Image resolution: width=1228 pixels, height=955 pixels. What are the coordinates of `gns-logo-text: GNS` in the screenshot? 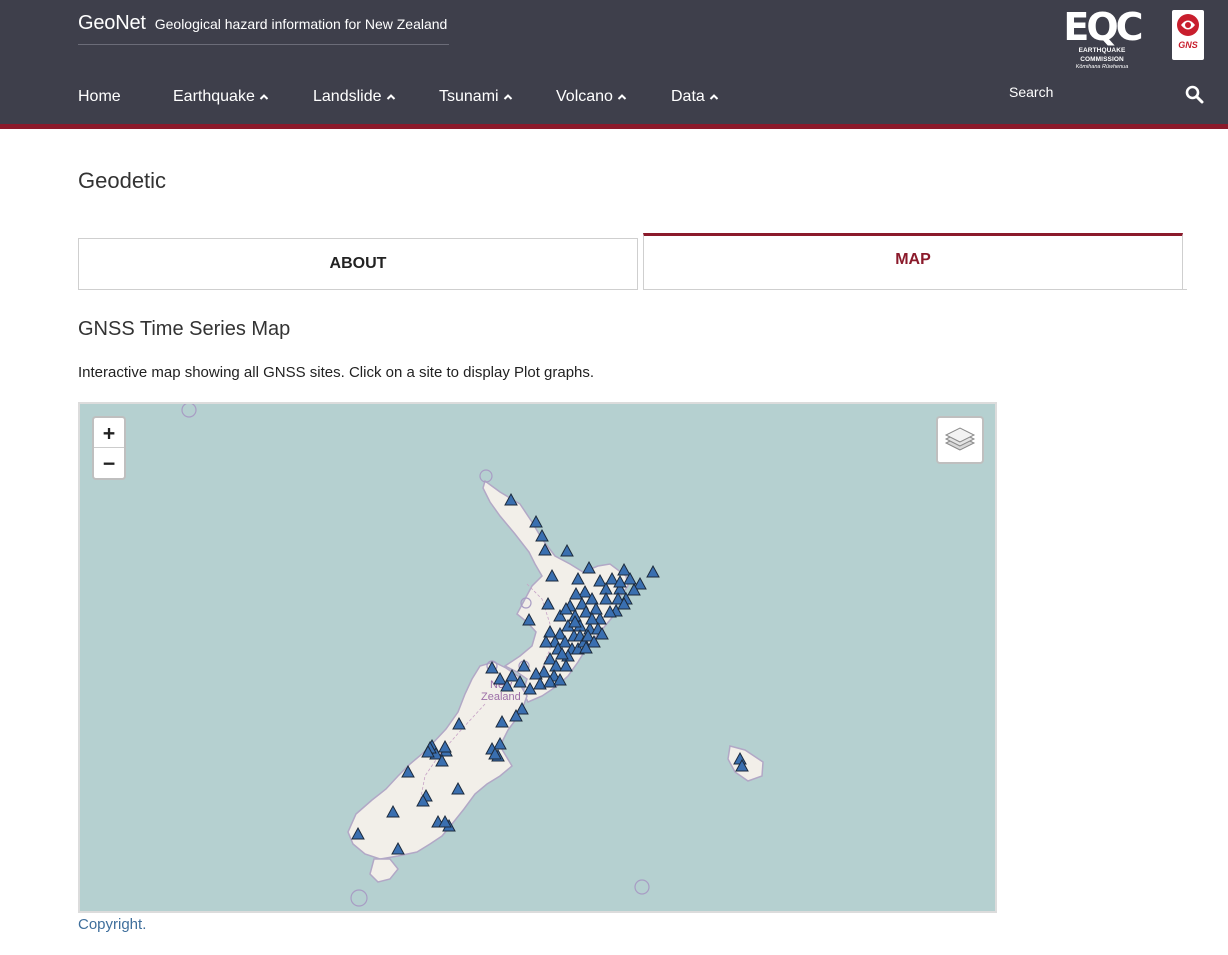 It's located at (1188, 45).